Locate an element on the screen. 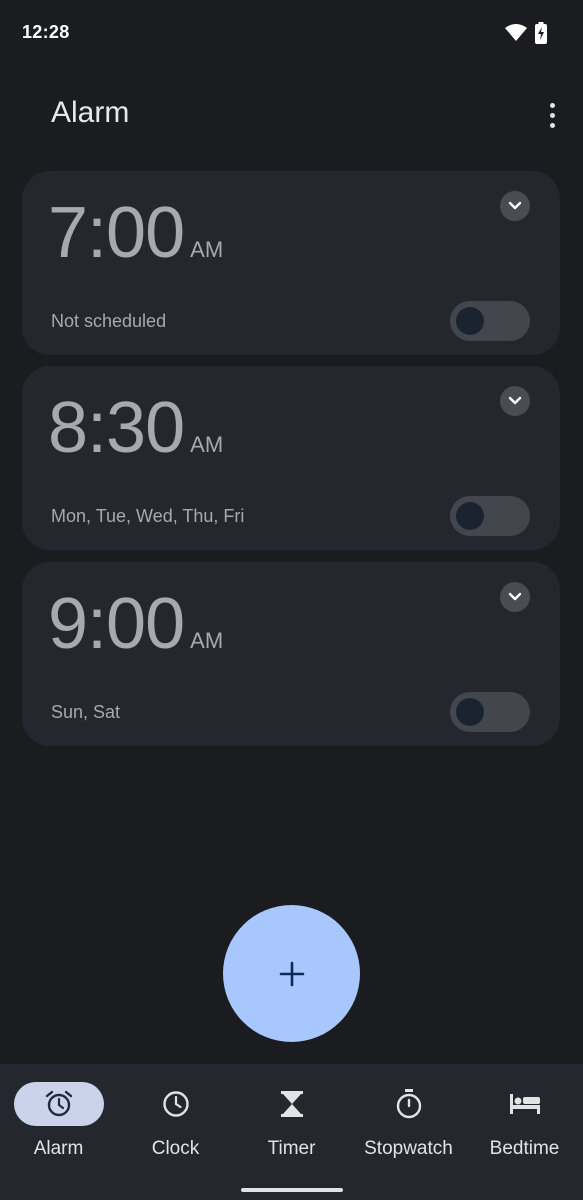 Image resolution: width=583 pixels, height=1200 pixels. more-vert-icon is located at coordinates (552, 115).